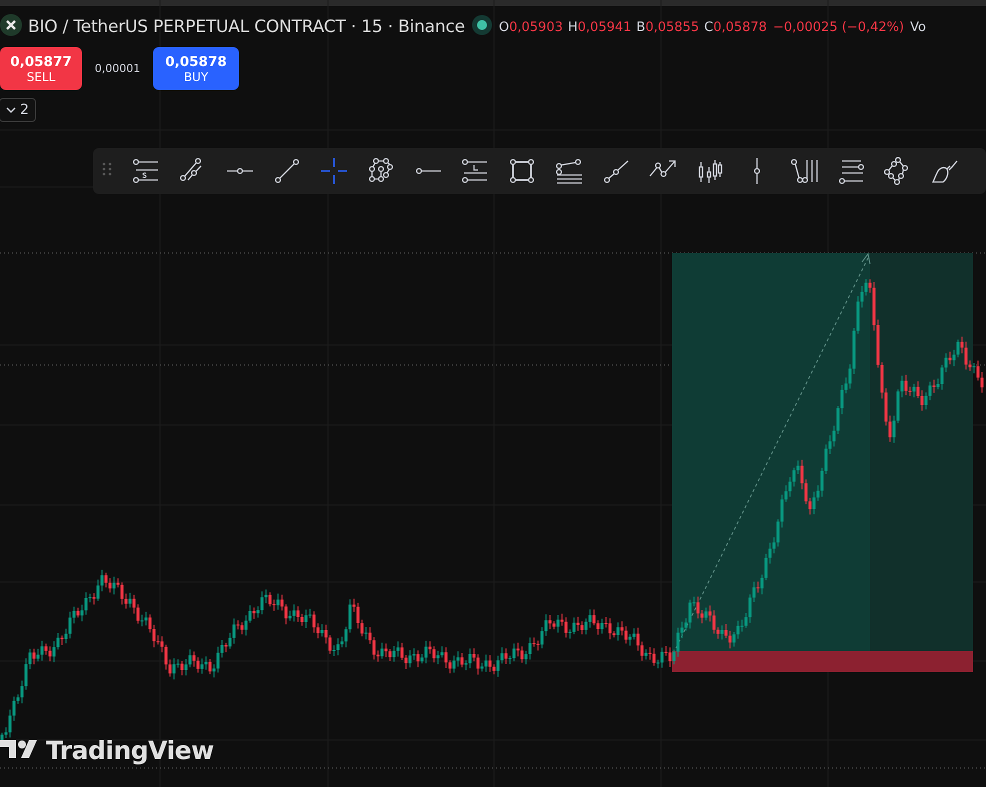  Describe the element at coordinates (107, 169) in the screenshot. I see `drag-handle-icon` at that location.